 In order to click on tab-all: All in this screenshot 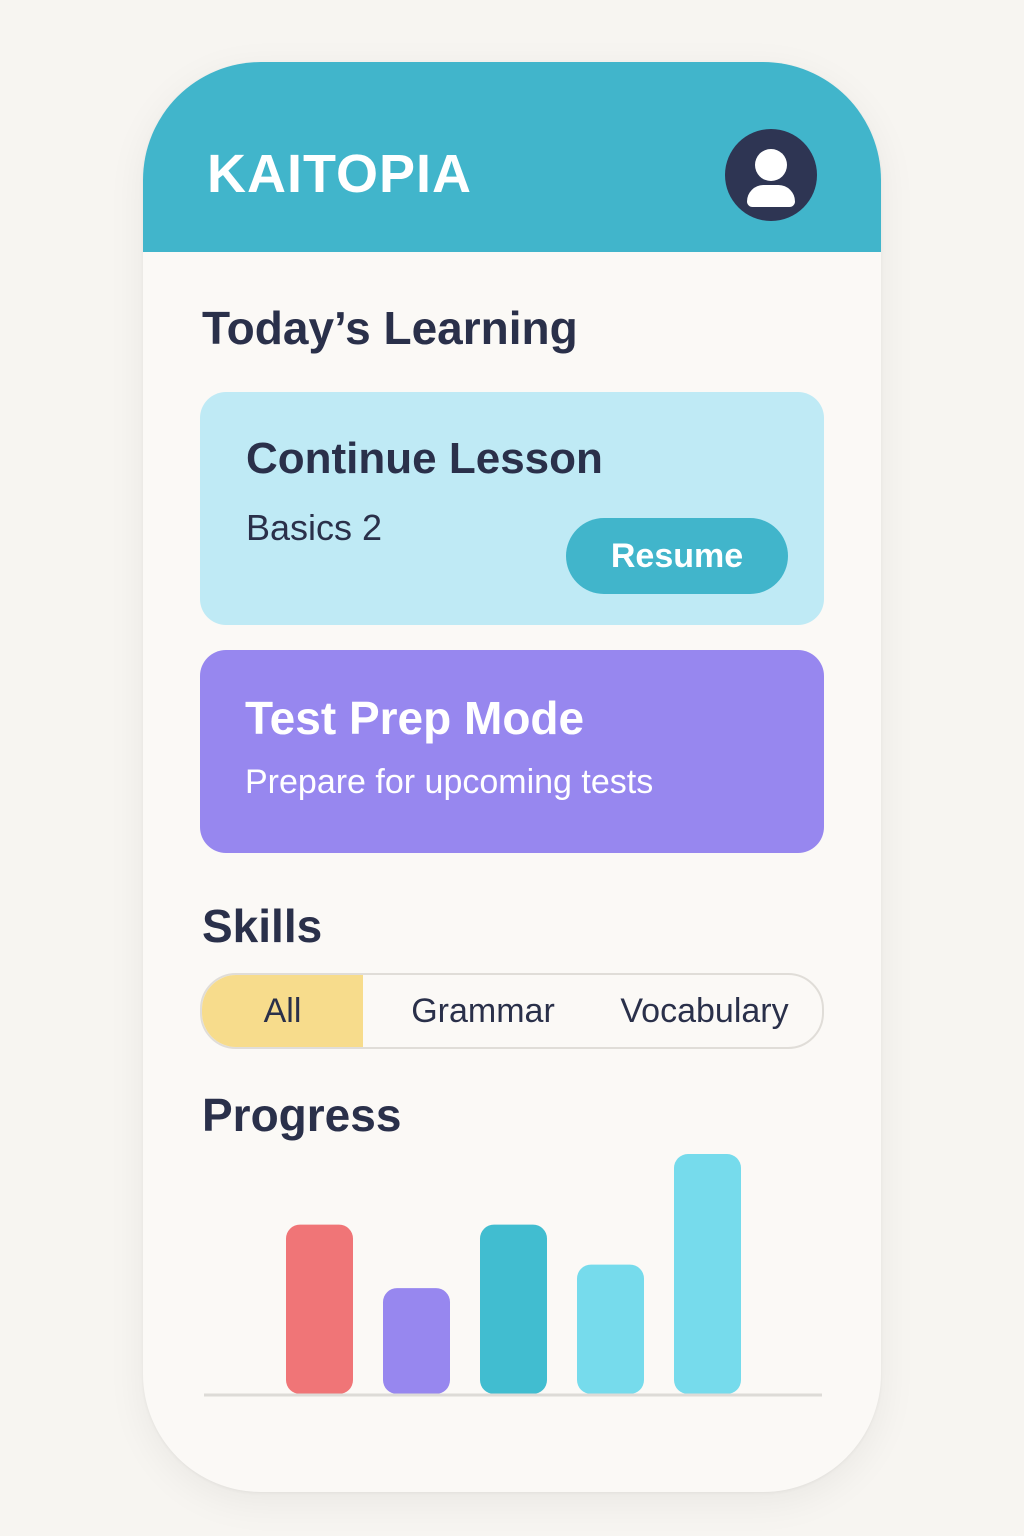, I will do `click(282, 1011)`.